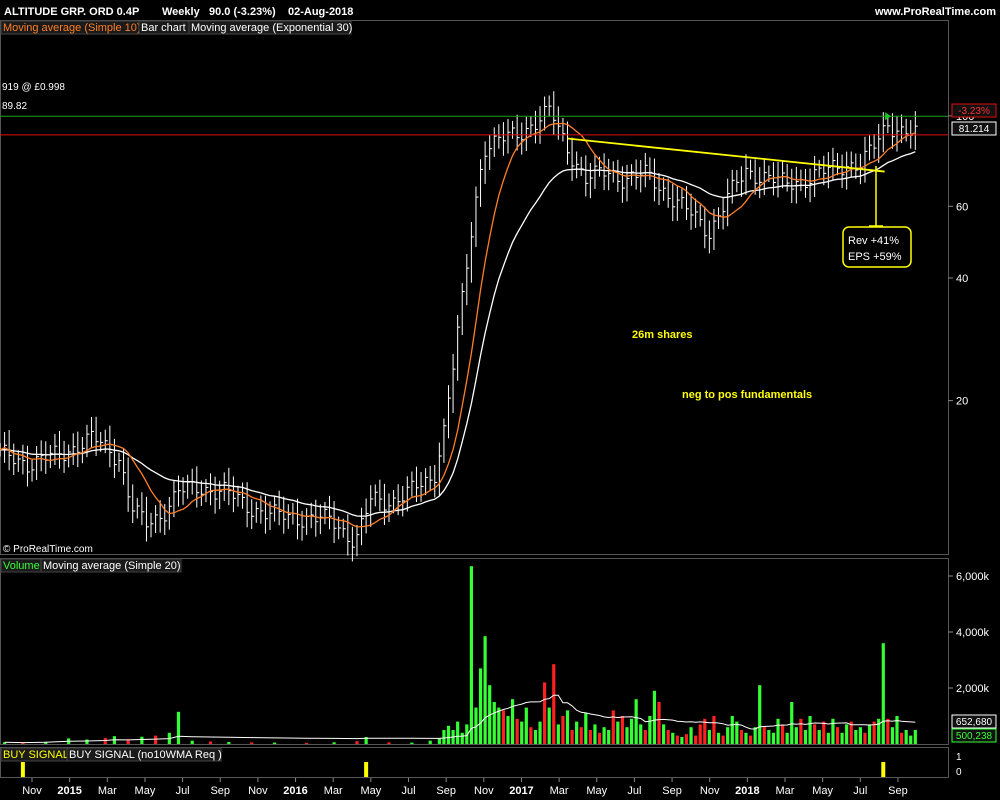  What do you see at coordinates (875, 257) in the screenshot?
I see `annotation-eps: EPS +59%` at bounding box center [875, 257].